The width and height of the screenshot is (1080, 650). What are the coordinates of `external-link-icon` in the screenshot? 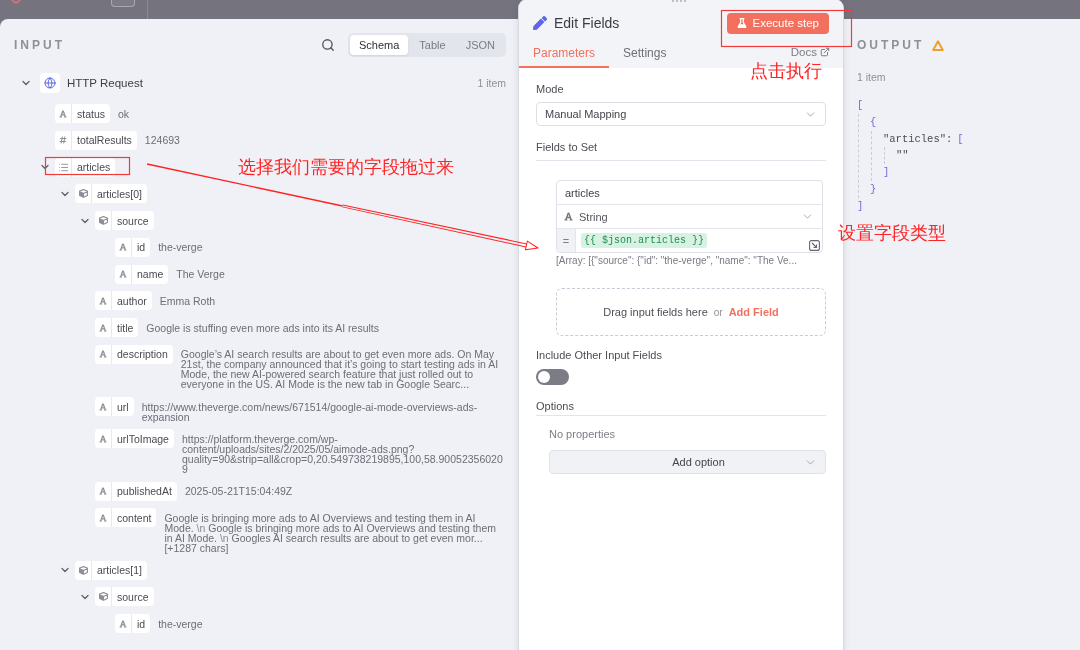 It's located at (825, 52).